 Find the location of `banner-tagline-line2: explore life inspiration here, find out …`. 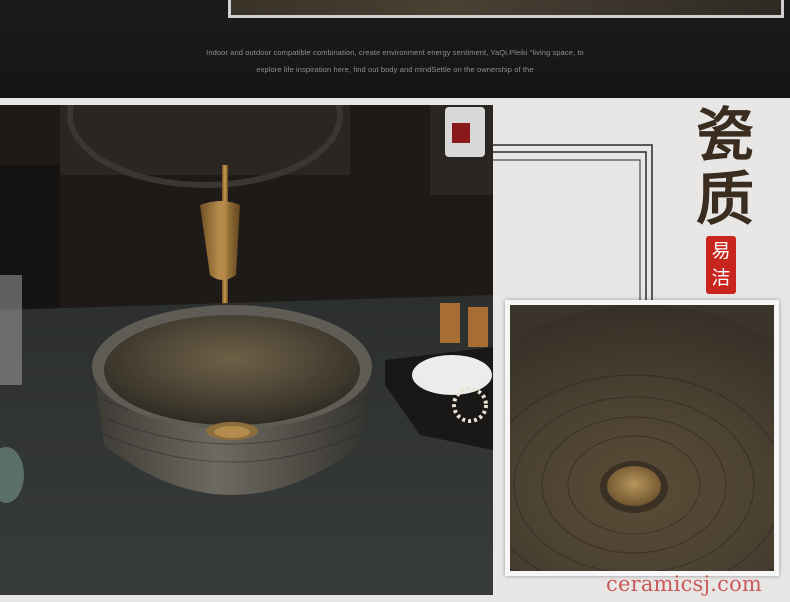

banner-tagline-line2: explore life inspiration here, find out … is located at coordinates (395, 69).